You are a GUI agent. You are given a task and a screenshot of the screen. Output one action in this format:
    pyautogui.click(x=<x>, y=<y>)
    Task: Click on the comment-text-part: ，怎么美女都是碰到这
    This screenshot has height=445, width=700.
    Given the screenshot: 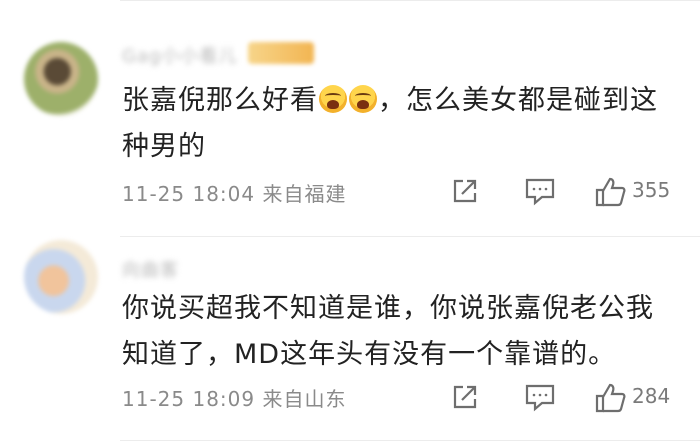 What is the action you would take?
    pyautogui.click(x=518, y=100)
    